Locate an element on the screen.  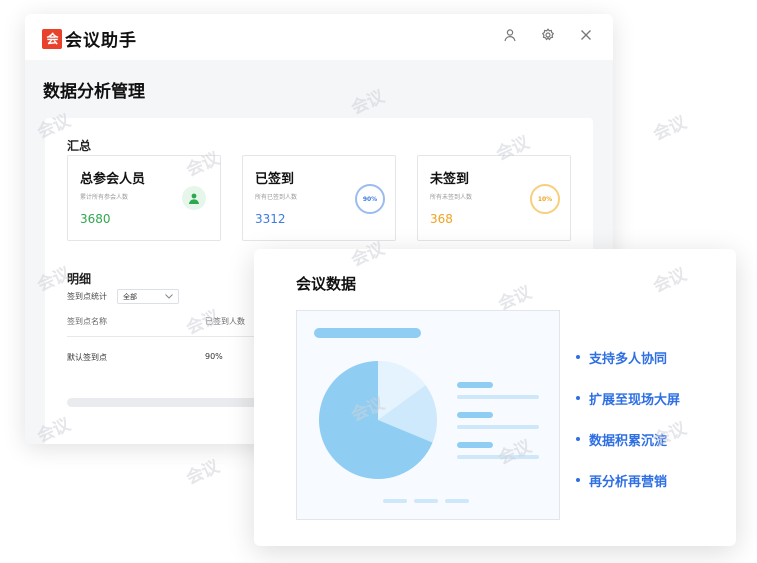
feature-list: 支持多人协同 扩展至现场大屏 数据积累沉淀 再分析再营销 is located at coordinates (628, 430).